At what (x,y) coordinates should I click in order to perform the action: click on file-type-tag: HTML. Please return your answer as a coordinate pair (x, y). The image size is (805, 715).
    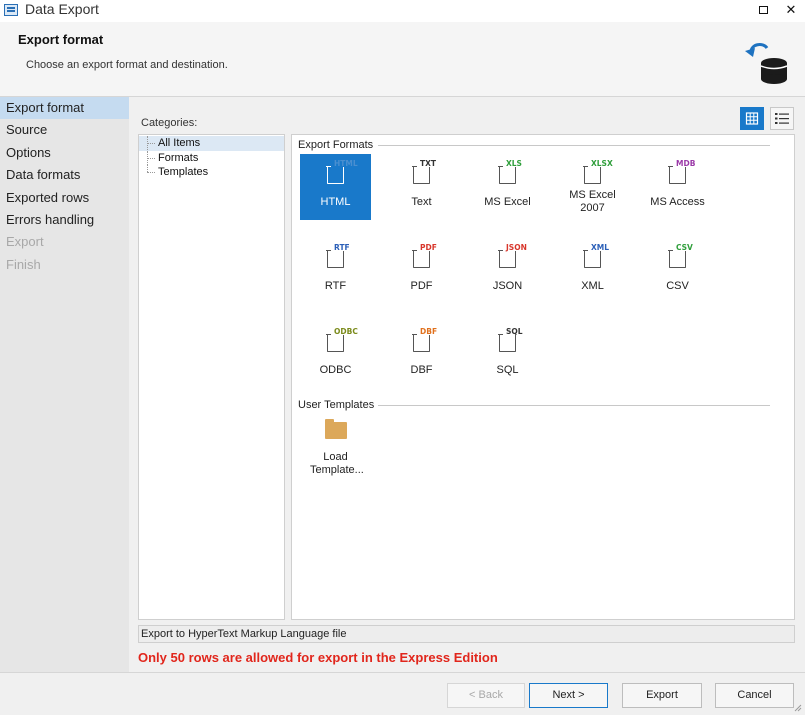
    Looking at the image, I should click on (346, 163).